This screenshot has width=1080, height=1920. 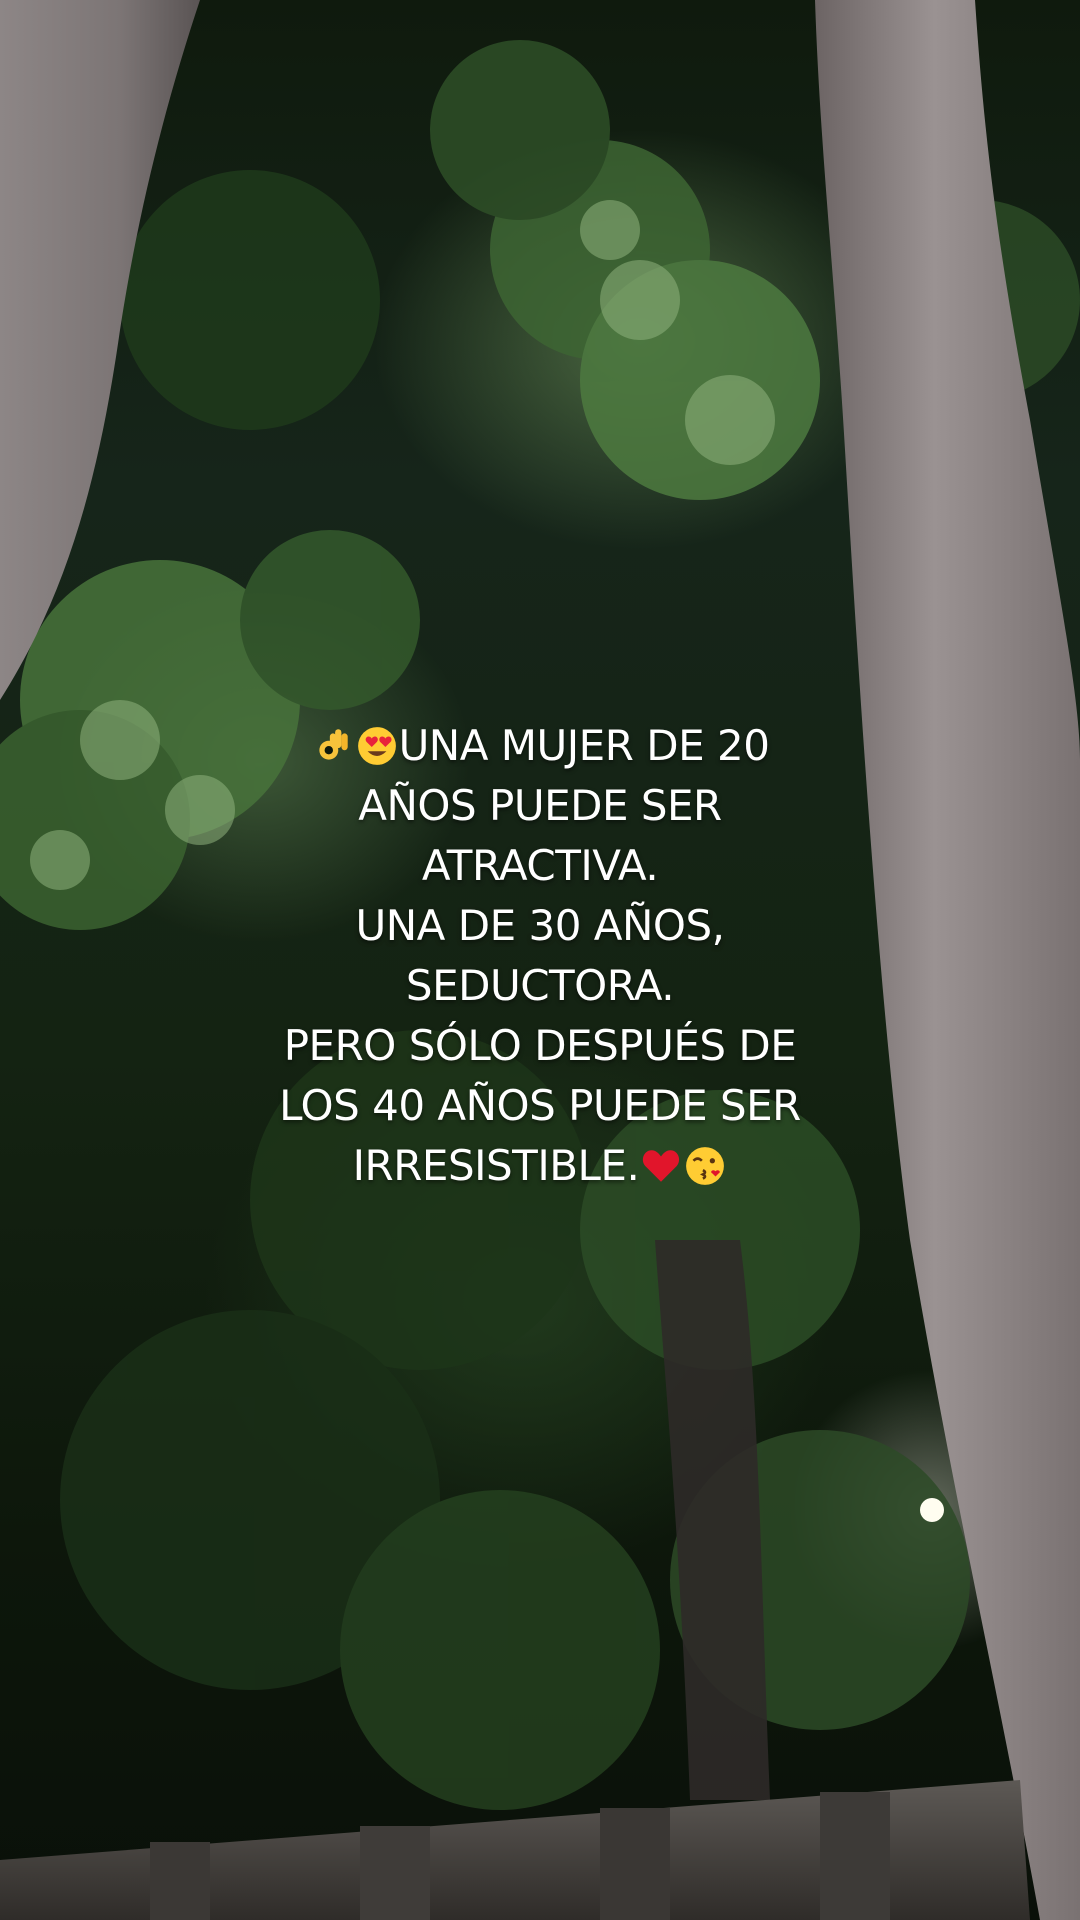 What do you see at coordinates (540, 985) in the screenshot?
I see `caption-line-5: SEDUCTORA.` at bounding box center [540, 985].